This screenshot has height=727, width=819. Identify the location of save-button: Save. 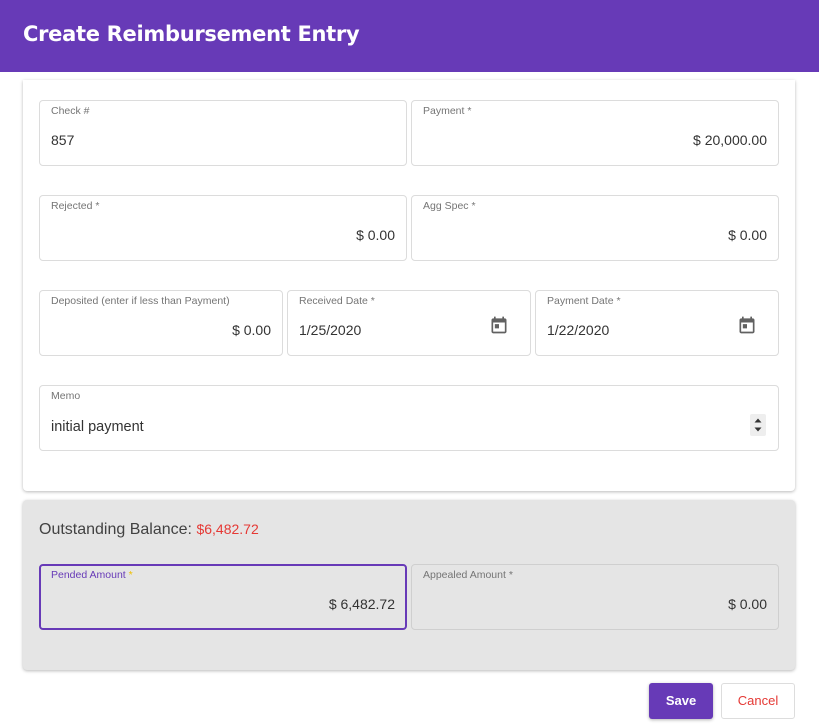
(681, 701).